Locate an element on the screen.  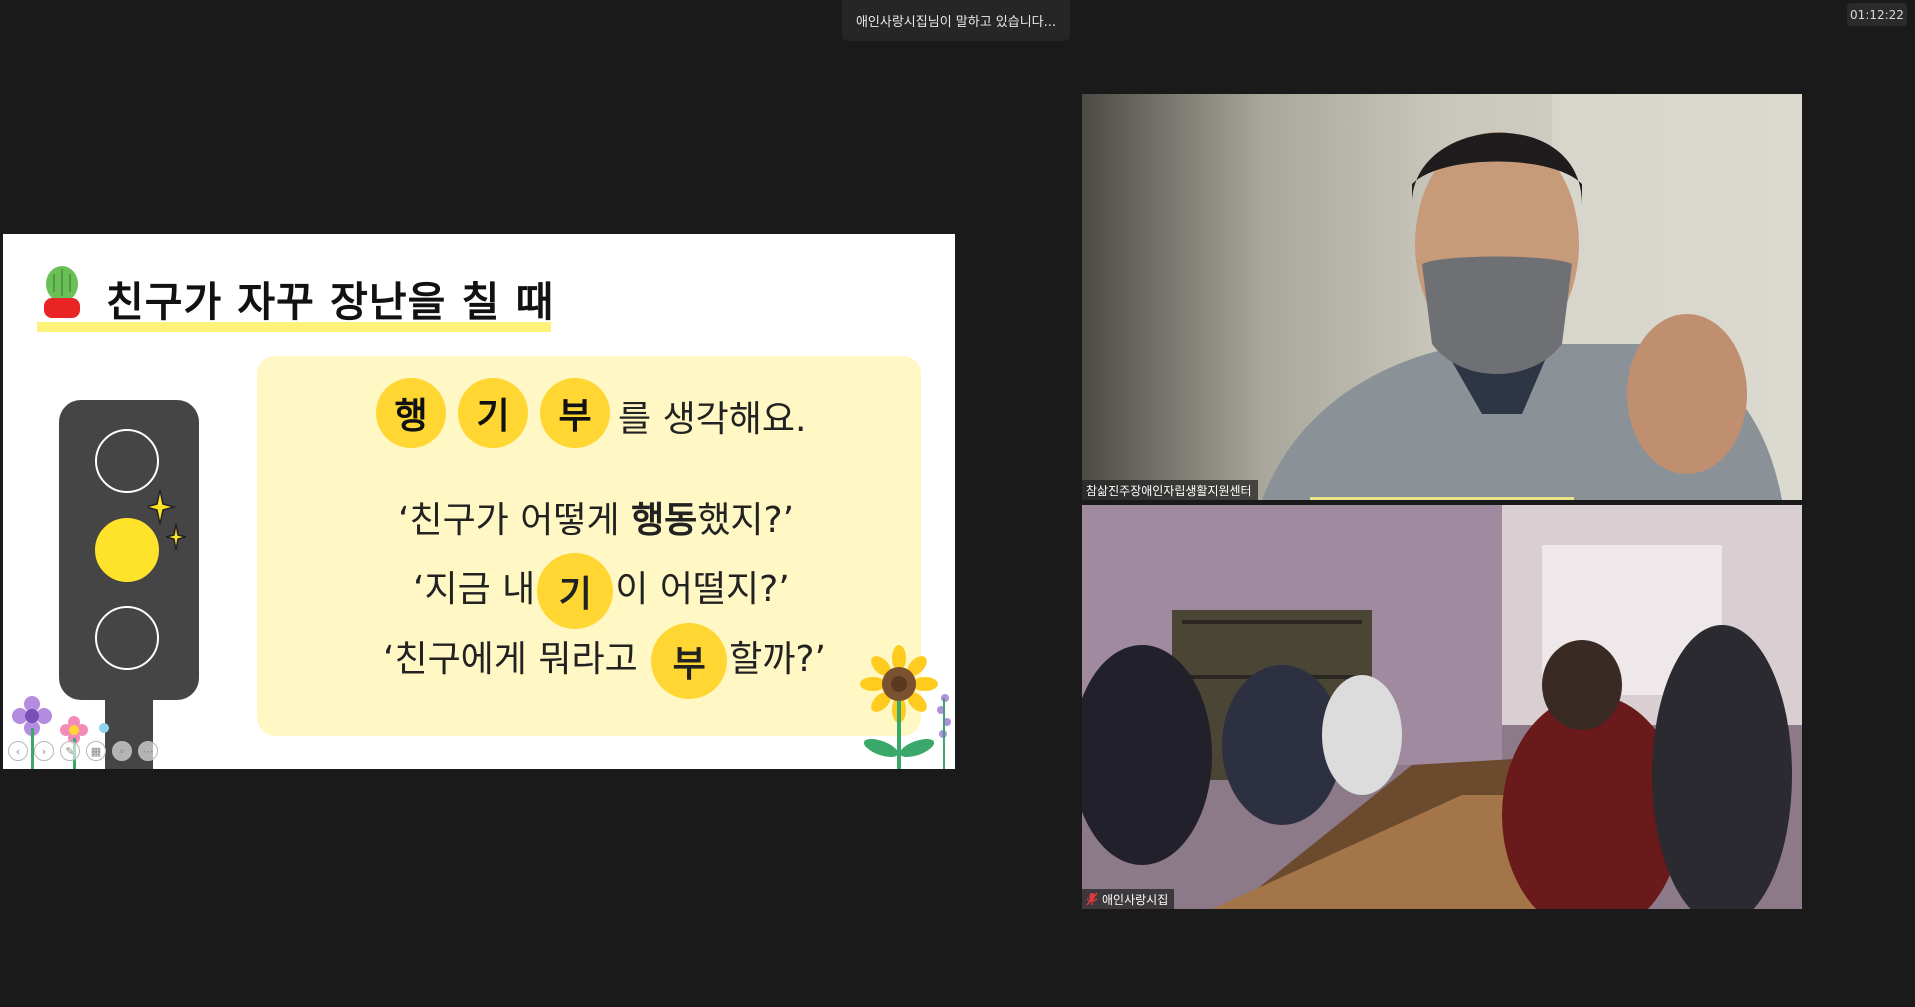
zoom-icon: ⌕ is located at coordinates (122, 751).